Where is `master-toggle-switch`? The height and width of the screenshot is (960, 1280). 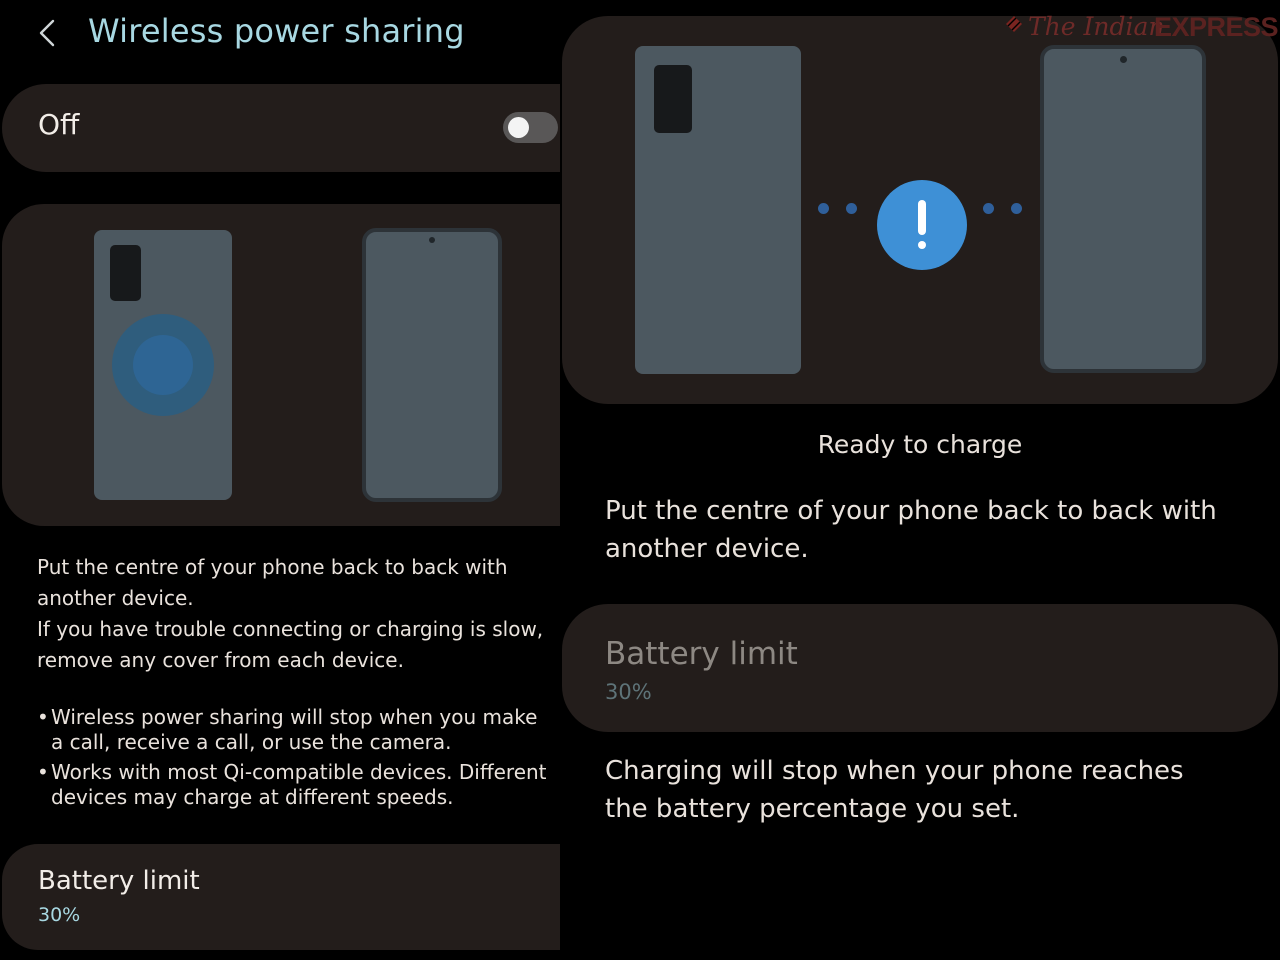 master-toggle-switch is located at coordinates (530, 127).